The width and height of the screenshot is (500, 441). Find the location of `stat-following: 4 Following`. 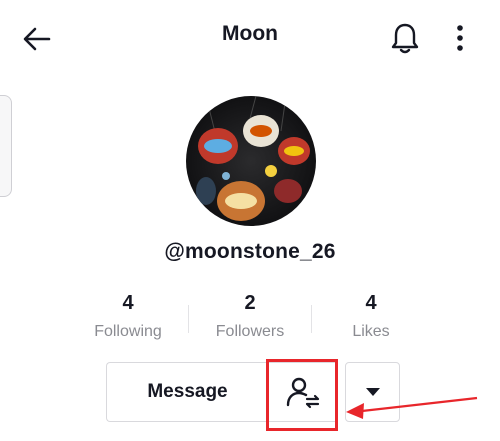

stat-following: 4 Following is located at coordinates (128, 316).